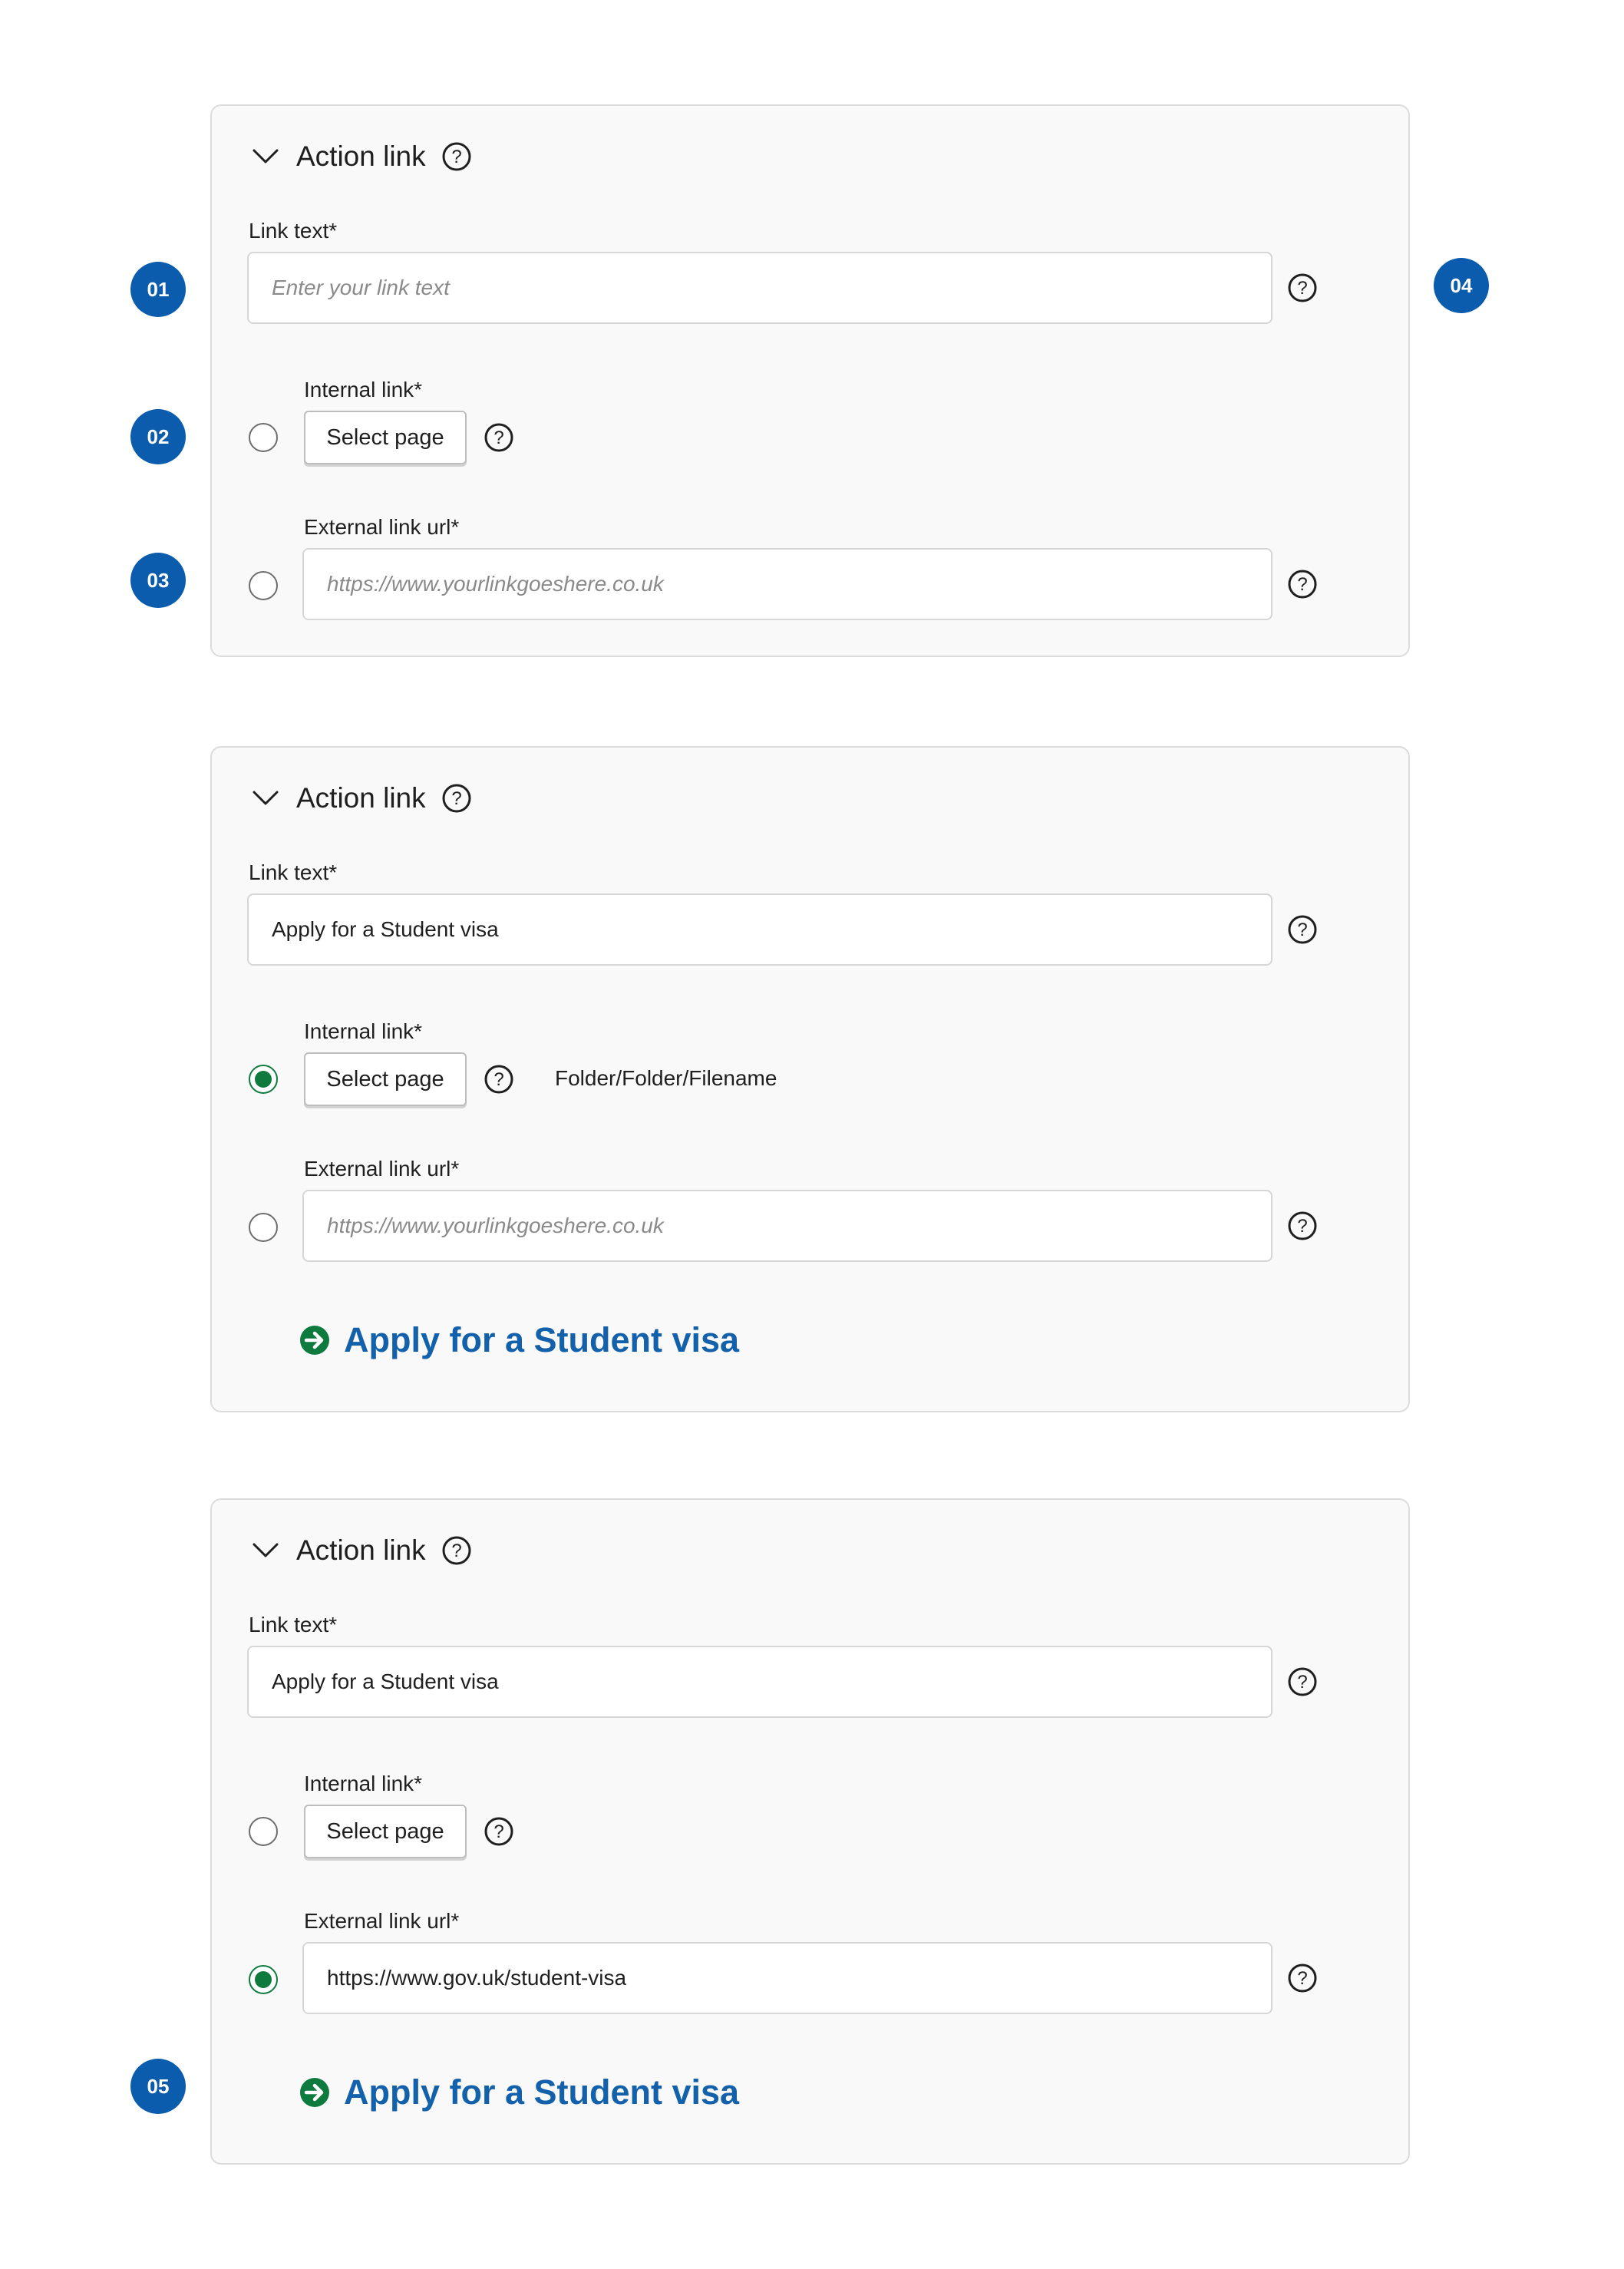 The height and width of the screenshot is (2269, 1624). Describe the element at coordinates (158, 289) in the screenshot. I see `annotation-badge-01: 01` at that location.